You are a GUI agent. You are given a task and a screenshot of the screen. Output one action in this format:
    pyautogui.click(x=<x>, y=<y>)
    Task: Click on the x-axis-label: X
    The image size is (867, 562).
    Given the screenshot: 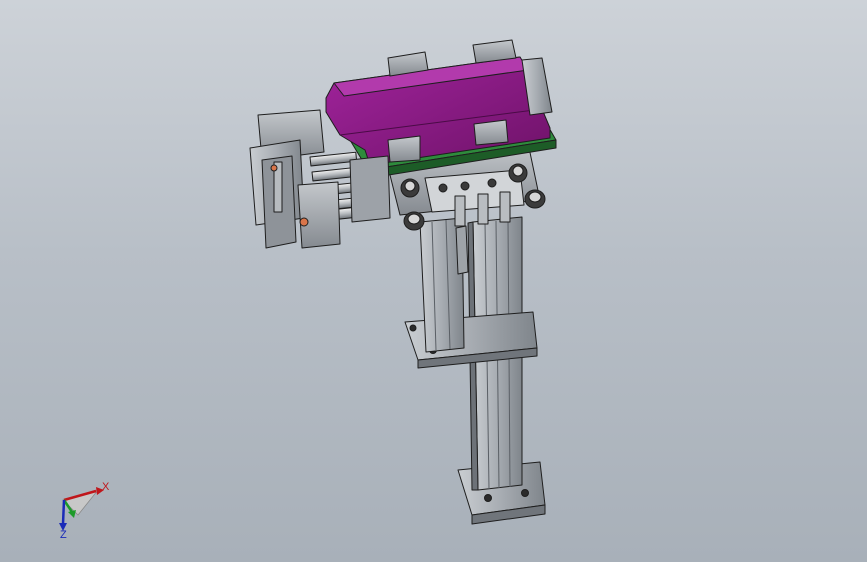 What is the action you would take?
    pyautogui.click(x=106, y=487)
    